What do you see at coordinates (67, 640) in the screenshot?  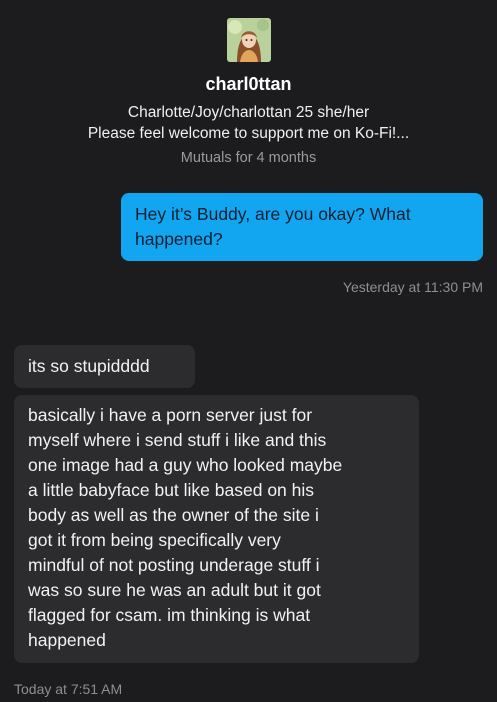 I see `message-line: happened` at bounding box center [67, 640].